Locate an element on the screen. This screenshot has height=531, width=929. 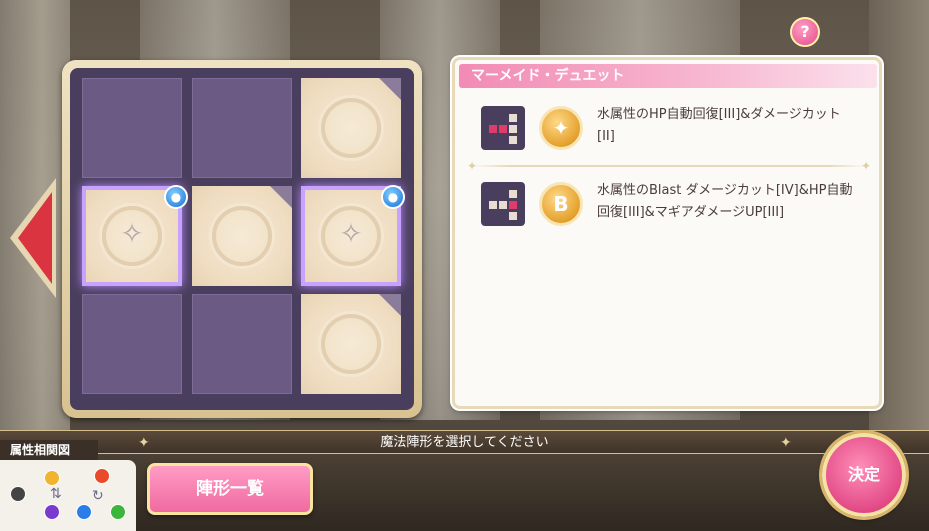
prev-formation-arrow is located at coordinates (35, 238).